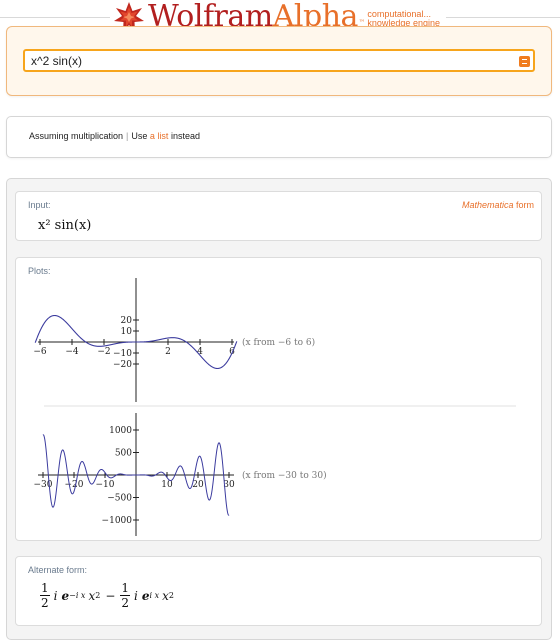  What do you see at coordinates (55, 17) in the screenshot?
I see `header-rule-left` at bounding box center [55, 17].